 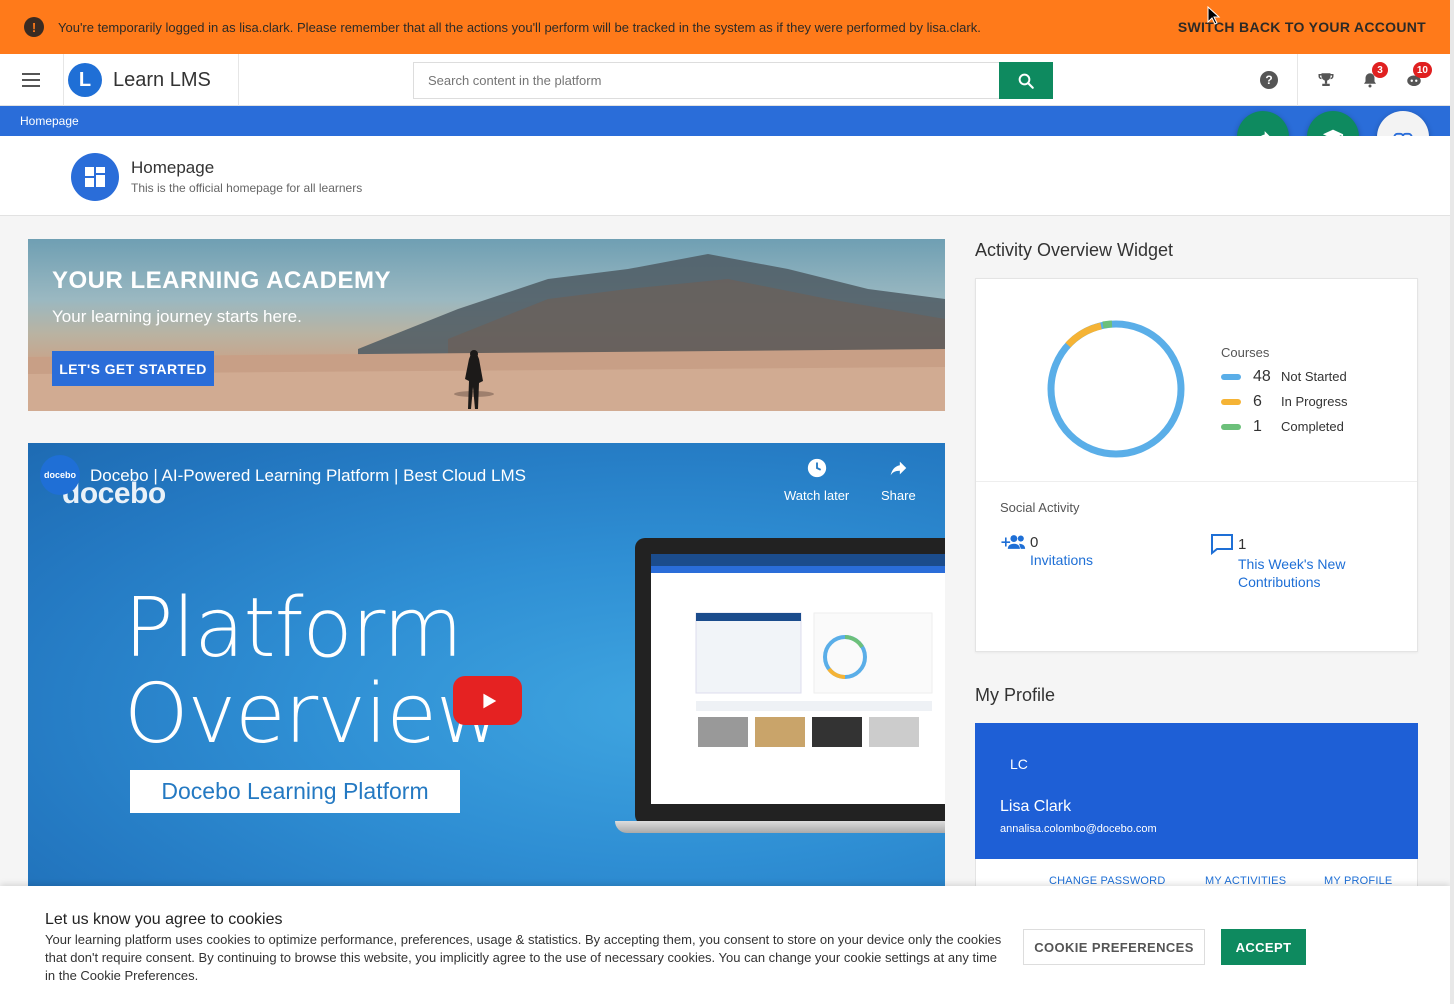 I want to click on legend-not-started: 48 Not Started, so click(x=1284, y=376).